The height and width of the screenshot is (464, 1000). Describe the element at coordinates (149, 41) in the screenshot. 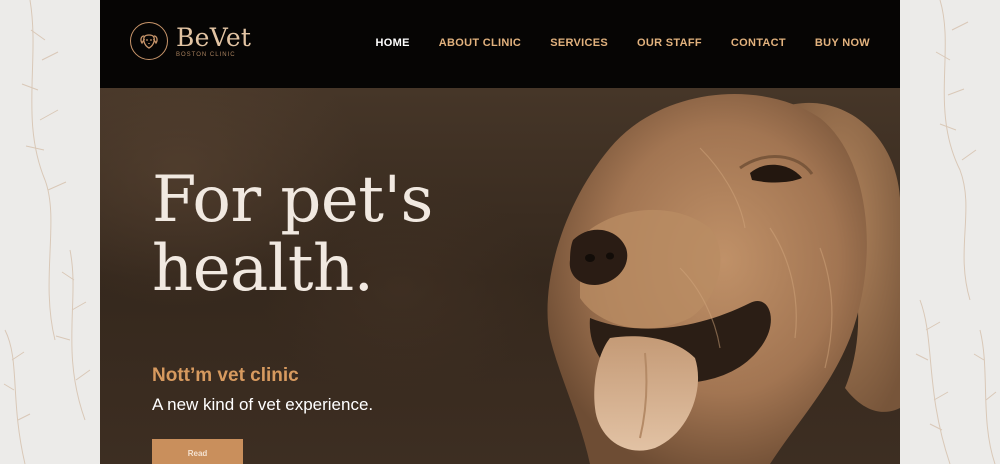

I see `dog-face-icon` at that location.